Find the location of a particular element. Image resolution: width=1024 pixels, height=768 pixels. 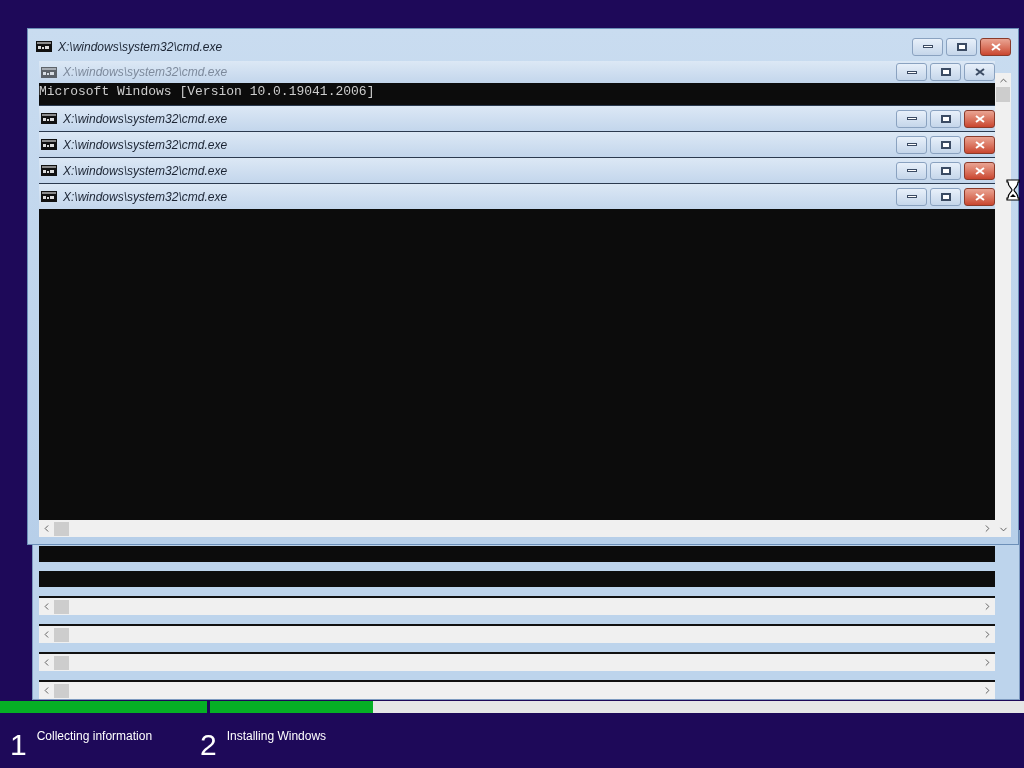

vertical-scrollbar is located at coordinates (1003, 305).